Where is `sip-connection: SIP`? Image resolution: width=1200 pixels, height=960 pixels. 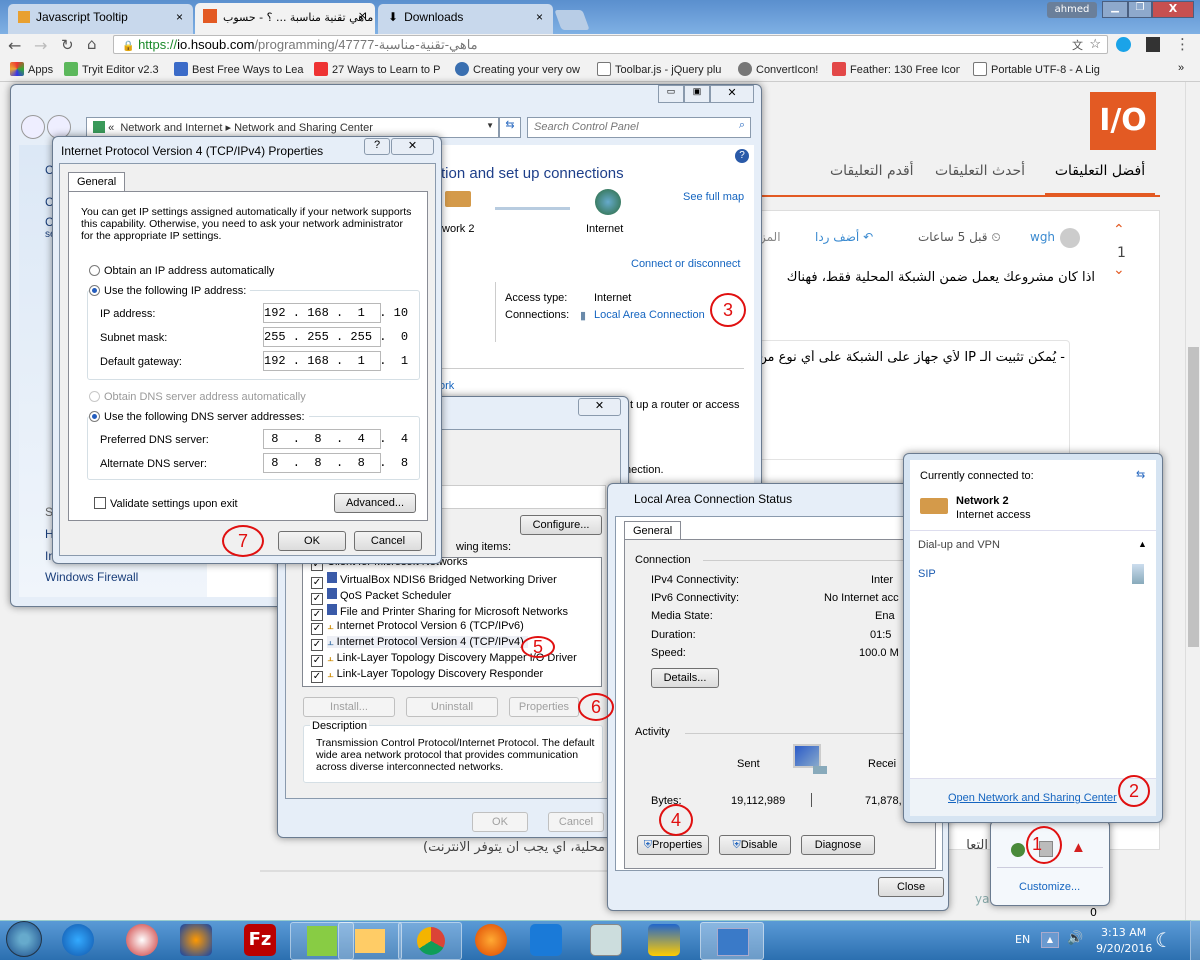
sip-connection: SIP is located at coordinates (927, 574).